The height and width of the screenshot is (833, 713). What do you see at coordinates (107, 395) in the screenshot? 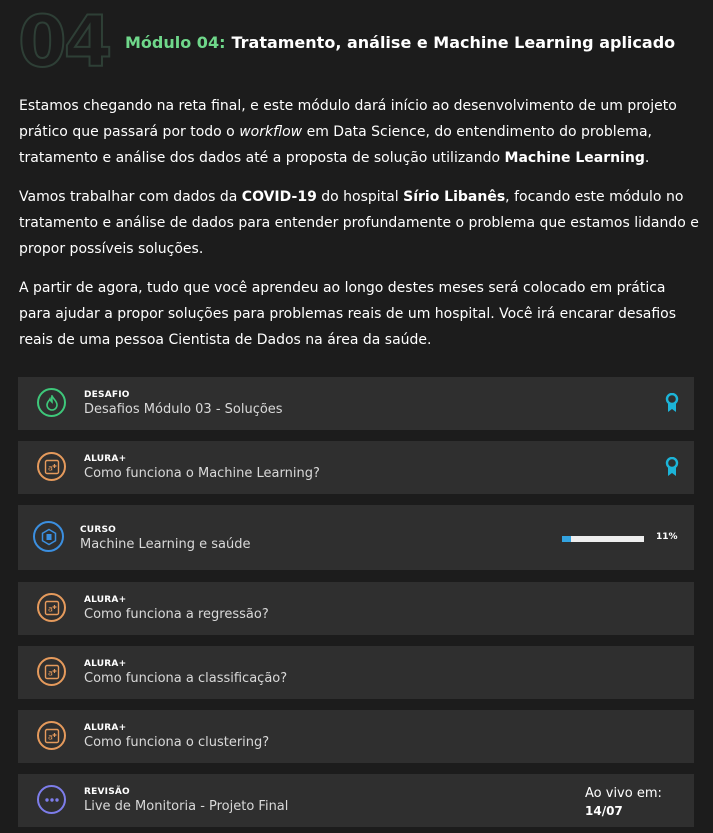
I see `card-category: DESAFIO` at bounding box center [107, 395].